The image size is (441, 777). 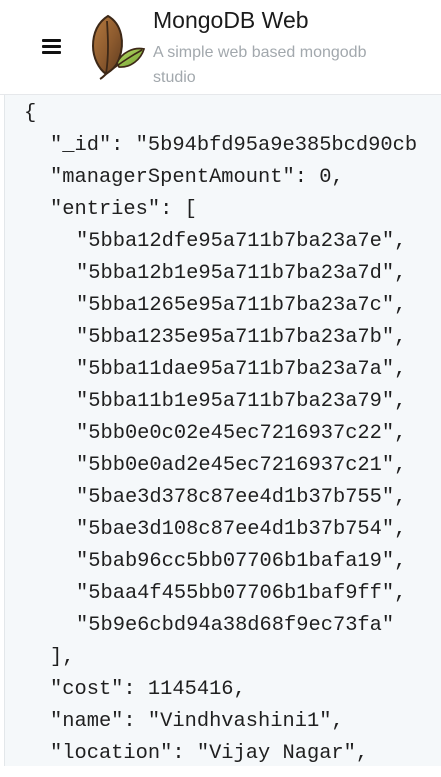 What do you see at coordinates (197, 721) in the screenshot?
I see `json-line: "name": "Vindhvashini1",` at bounding box center [197, 721].